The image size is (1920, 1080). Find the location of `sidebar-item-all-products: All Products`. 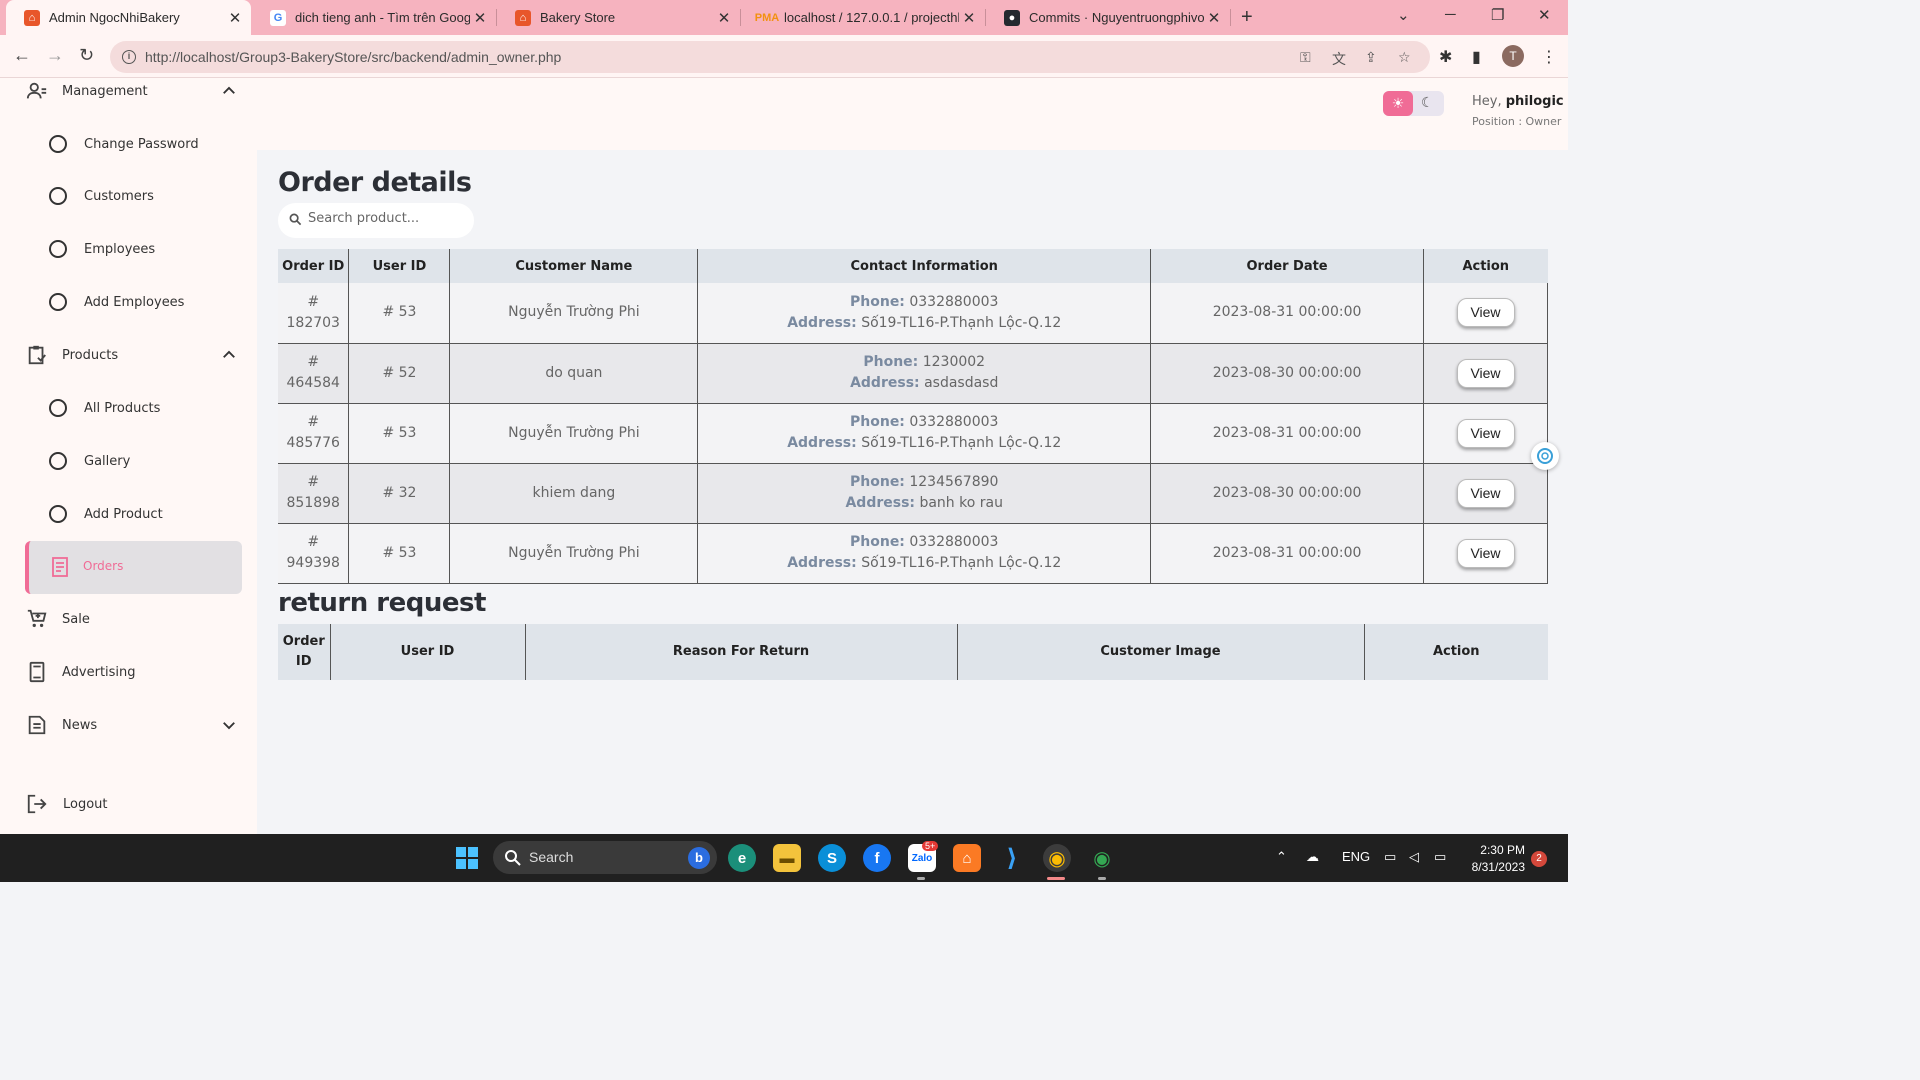

sidebar-item-all-products: All Products is located at coordinates (128, 408).